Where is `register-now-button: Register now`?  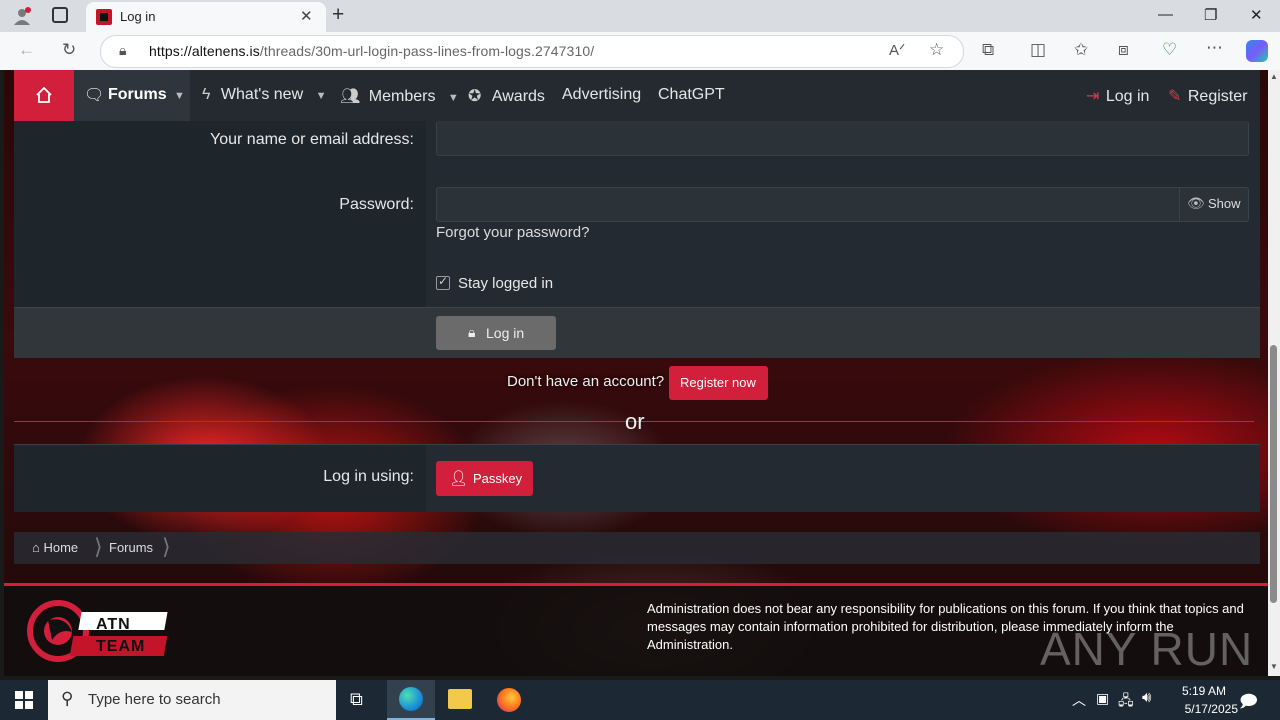 register-now-button: Register now is located at coordinates (718, 383).